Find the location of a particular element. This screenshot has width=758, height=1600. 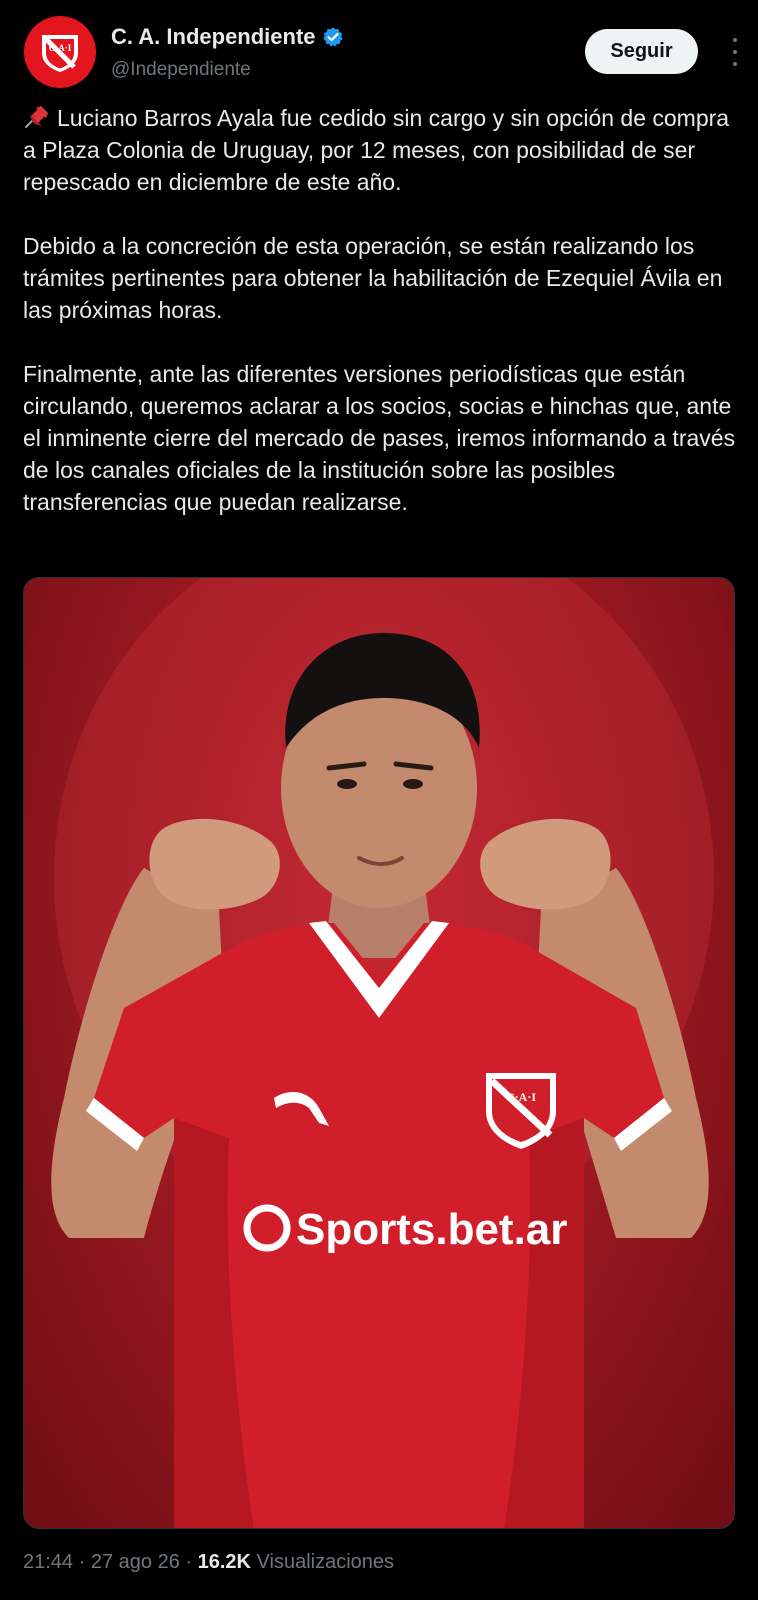

sponsor-text: Sports.bet.ar is located at coordinates (431, 1229).